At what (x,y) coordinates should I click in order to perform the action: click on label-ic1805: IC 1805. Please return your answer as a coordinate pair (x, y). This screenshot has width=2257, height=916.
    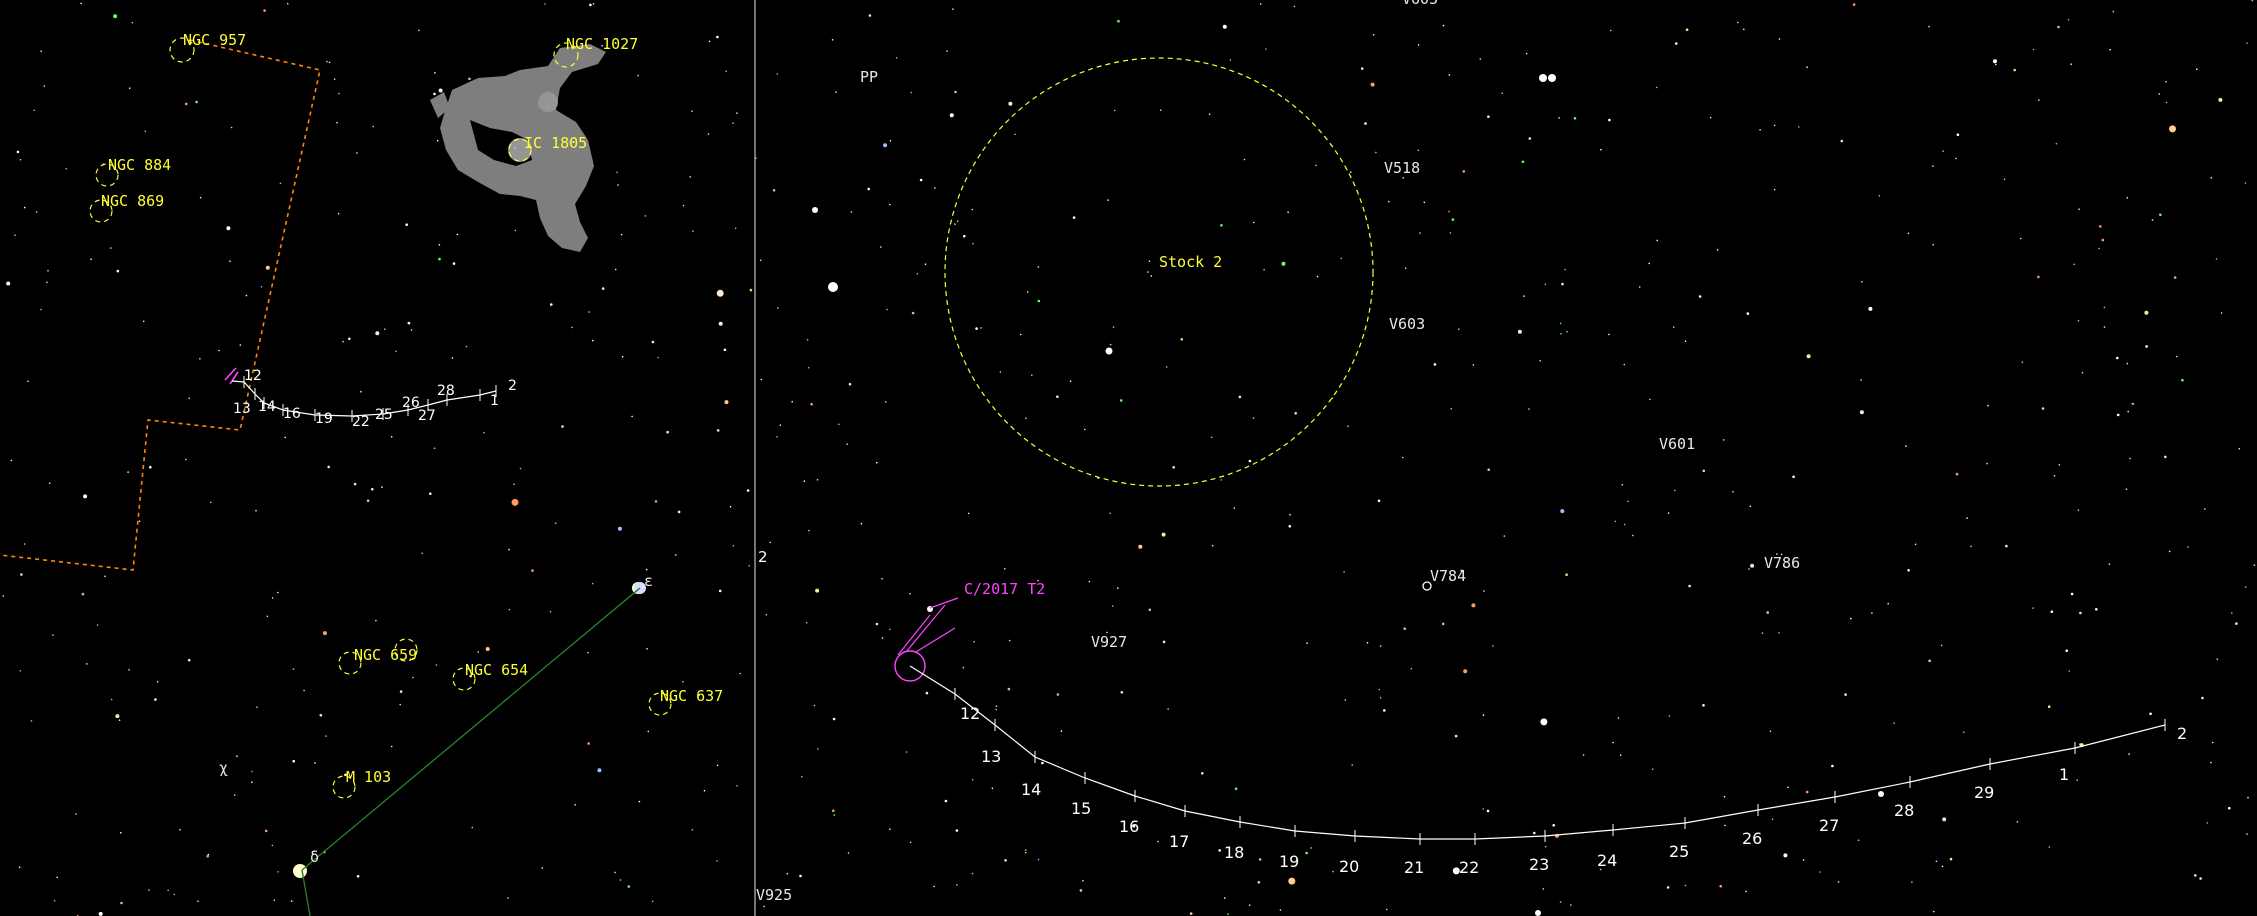
    Looking at the image, I should click on (555, 143).